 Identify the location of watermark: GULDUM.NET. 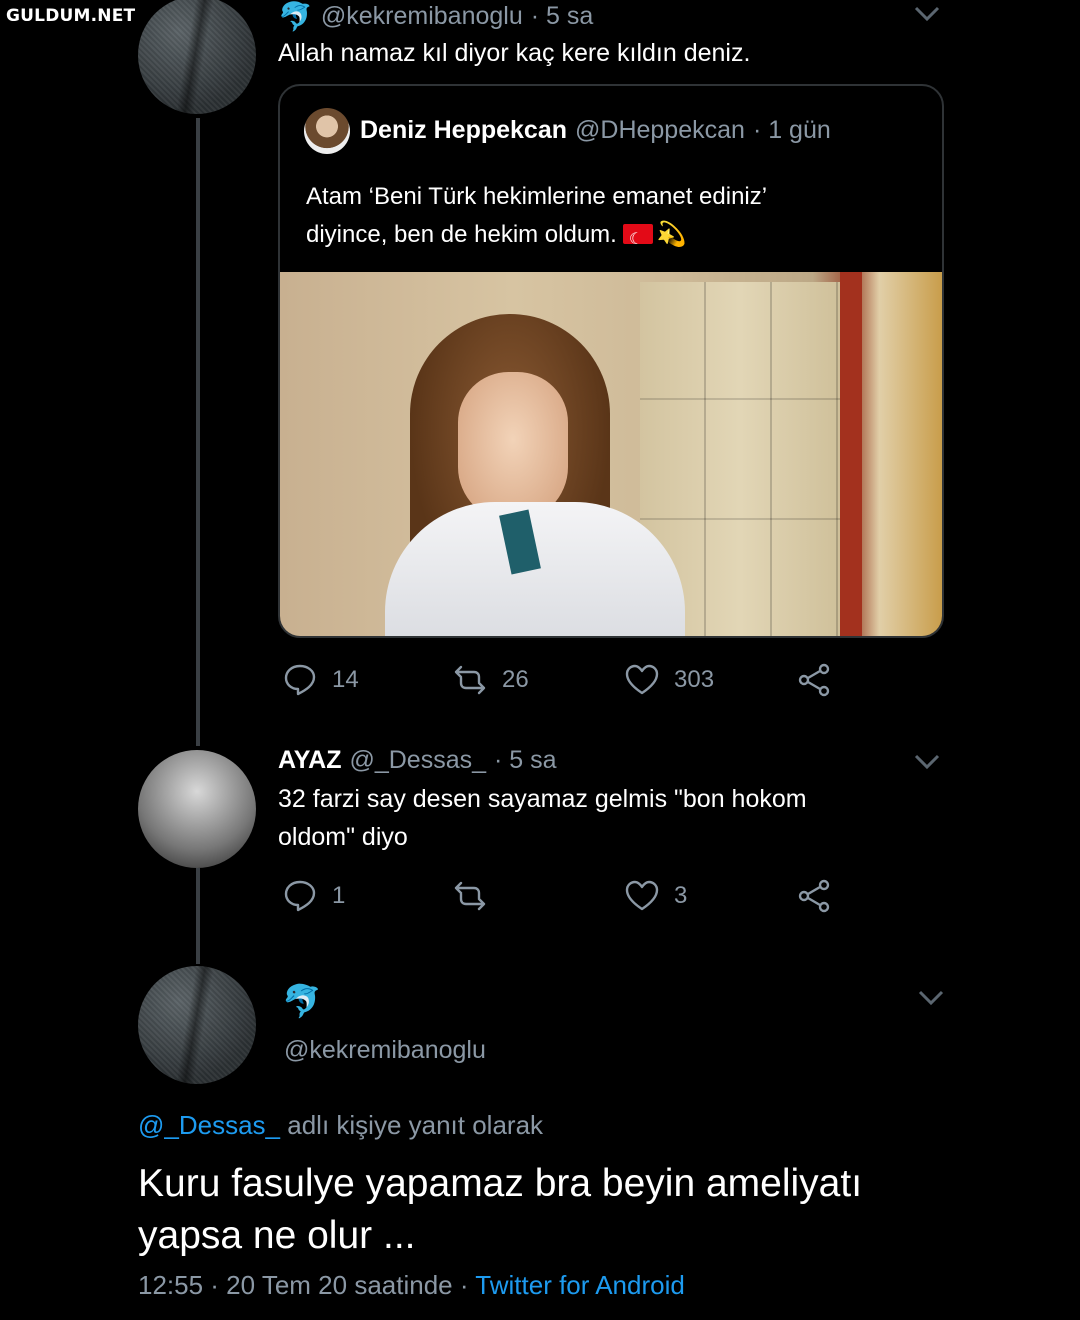
(71, 16).